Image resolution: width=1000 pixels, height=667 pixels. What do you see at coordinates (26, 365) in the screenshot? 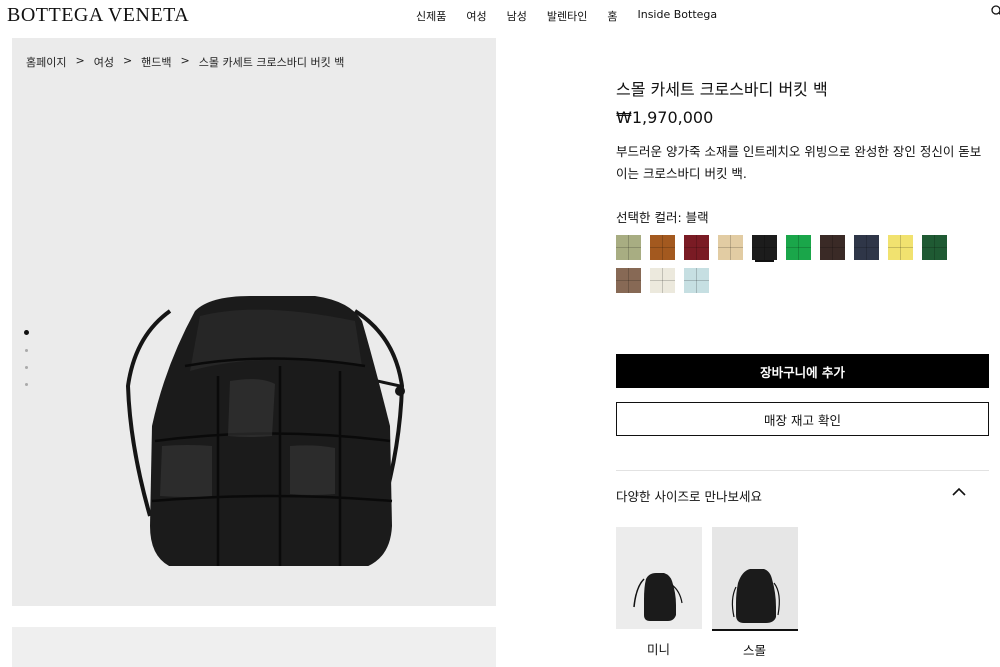
I see `slide-indicator` at bounding box center [26, 365].